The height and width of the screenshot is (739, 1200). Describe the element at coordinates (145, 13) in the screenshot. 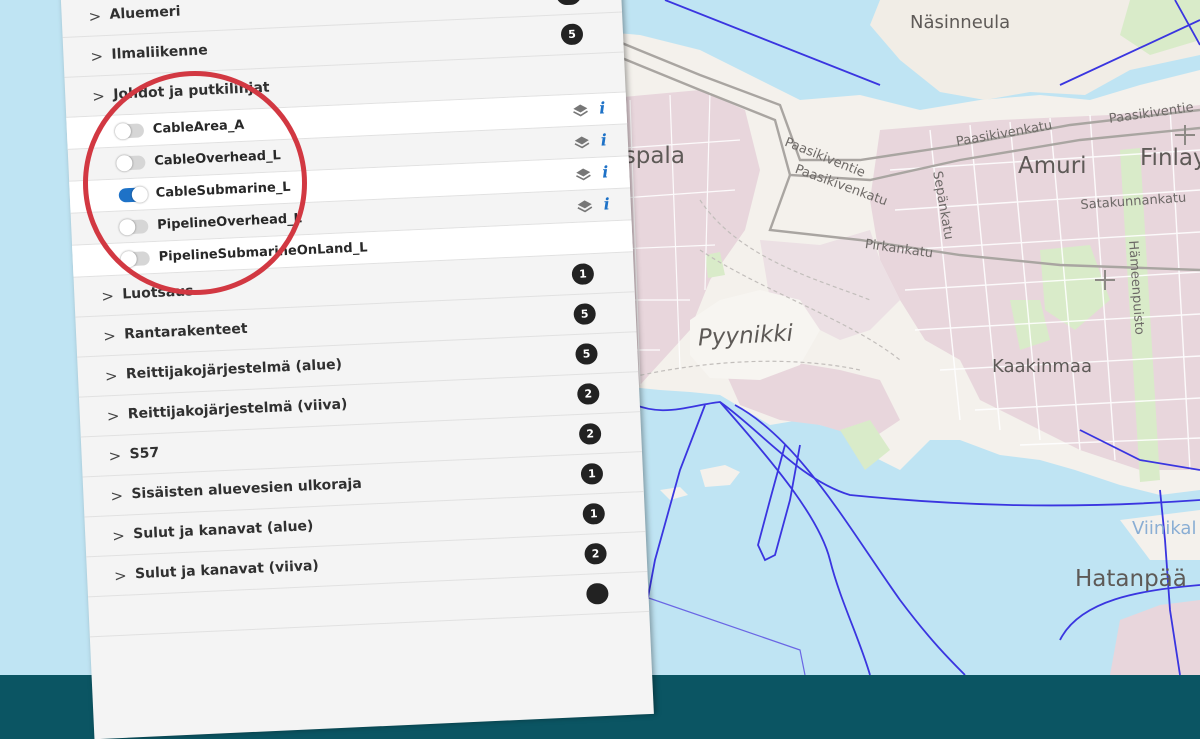

I see `category-label: Aluemeri` at that location.